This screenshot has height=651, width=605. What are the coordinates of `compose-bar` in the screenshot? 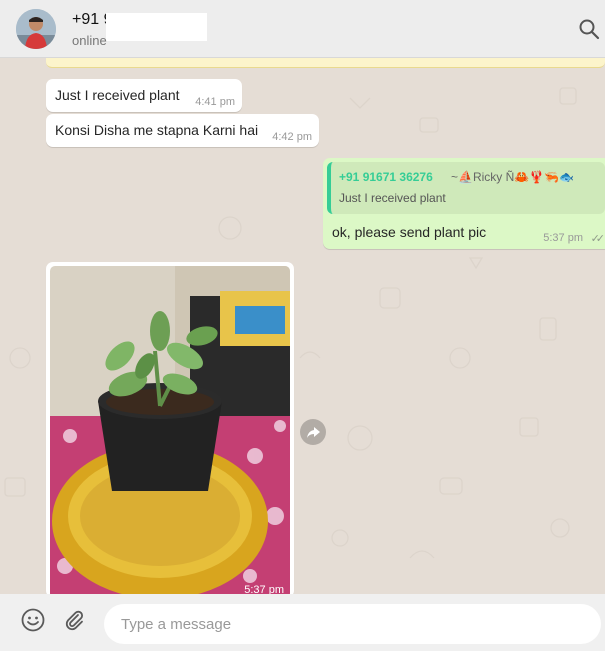 It's located at (302, 622).